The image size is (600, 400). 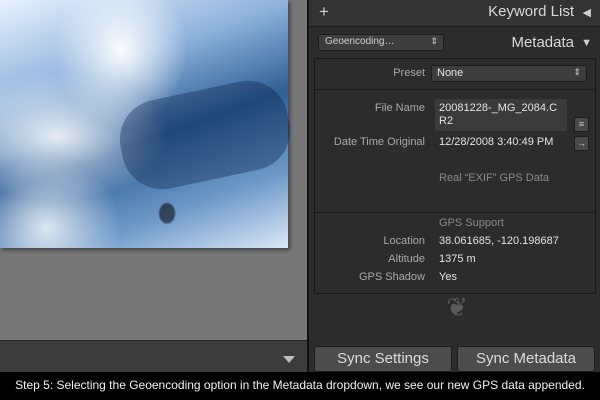 What do you see at coordinates (457, 307) in the screenshot?
I see `panel-end-ornament: ❦` at bounding box center [457, 307].